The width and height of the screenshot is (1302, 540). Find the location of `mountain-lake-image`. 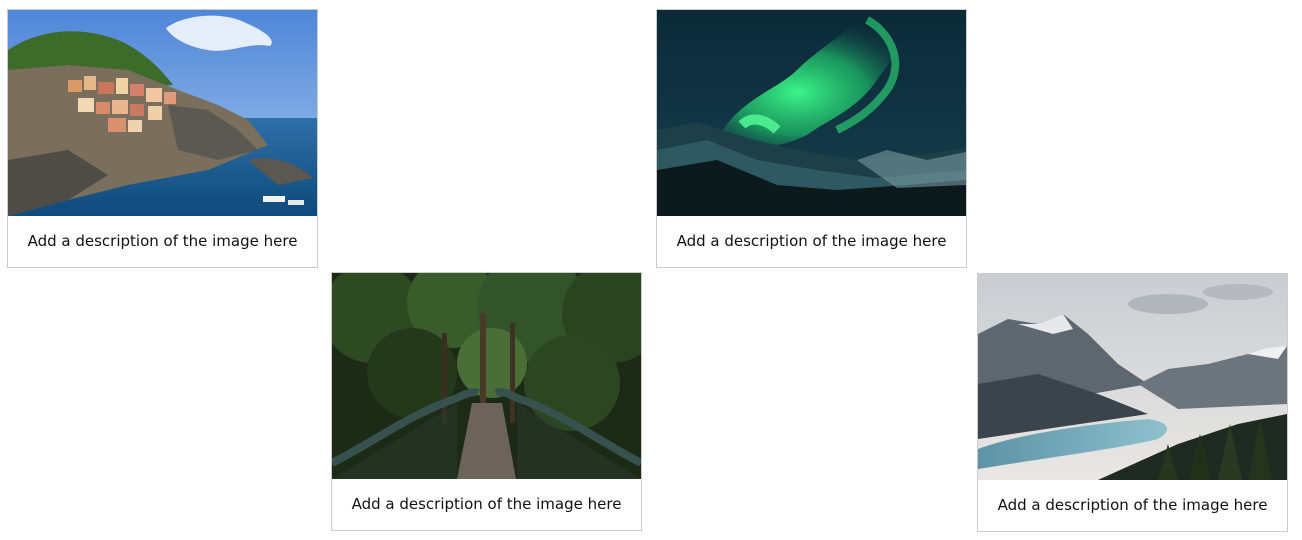

mountain-lake-image is located at coordinates (1132, 377).